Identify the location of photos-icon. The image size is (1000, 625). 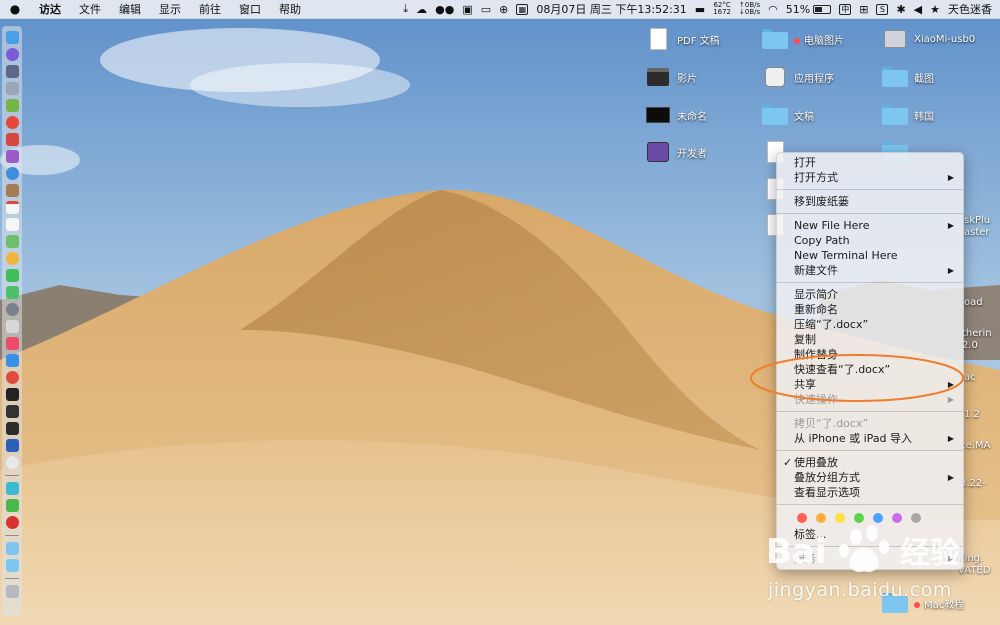
(12, 258).